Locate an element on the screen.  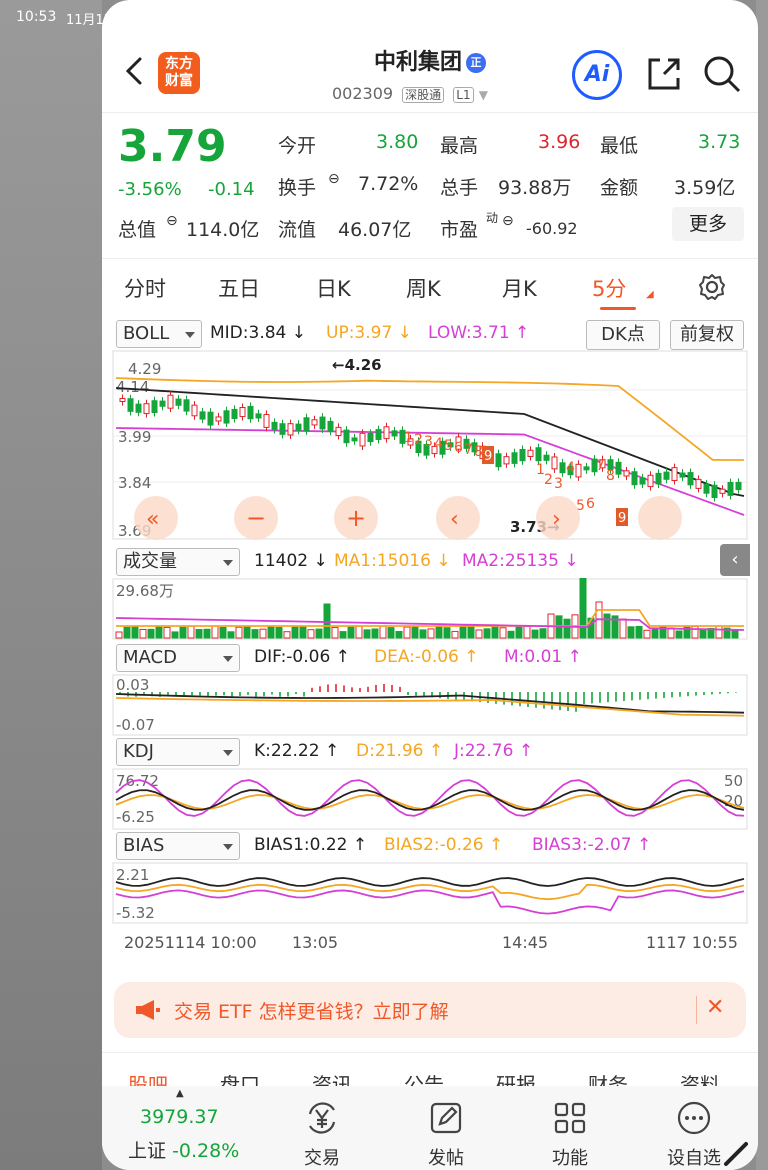
banner-divider is located at coordinates (696, 1010).